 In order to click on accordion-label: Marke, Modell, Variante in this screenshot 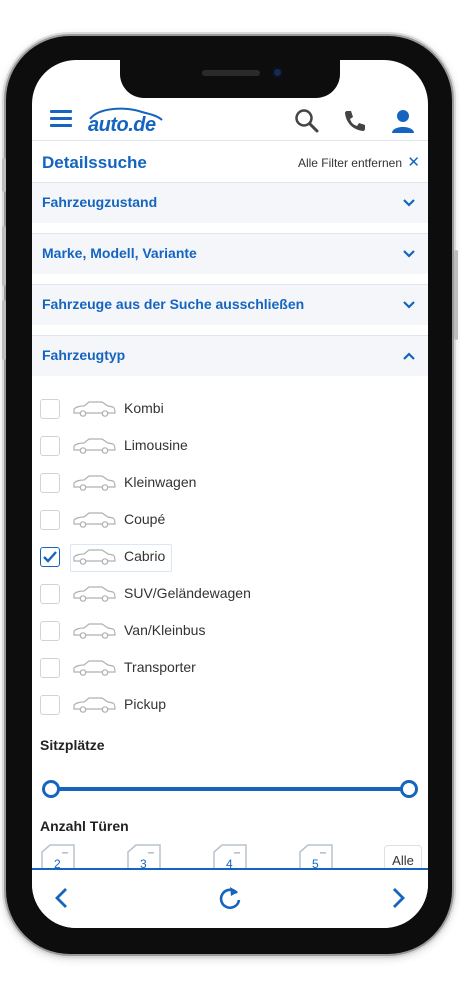, I will do `click(119, 253)`.